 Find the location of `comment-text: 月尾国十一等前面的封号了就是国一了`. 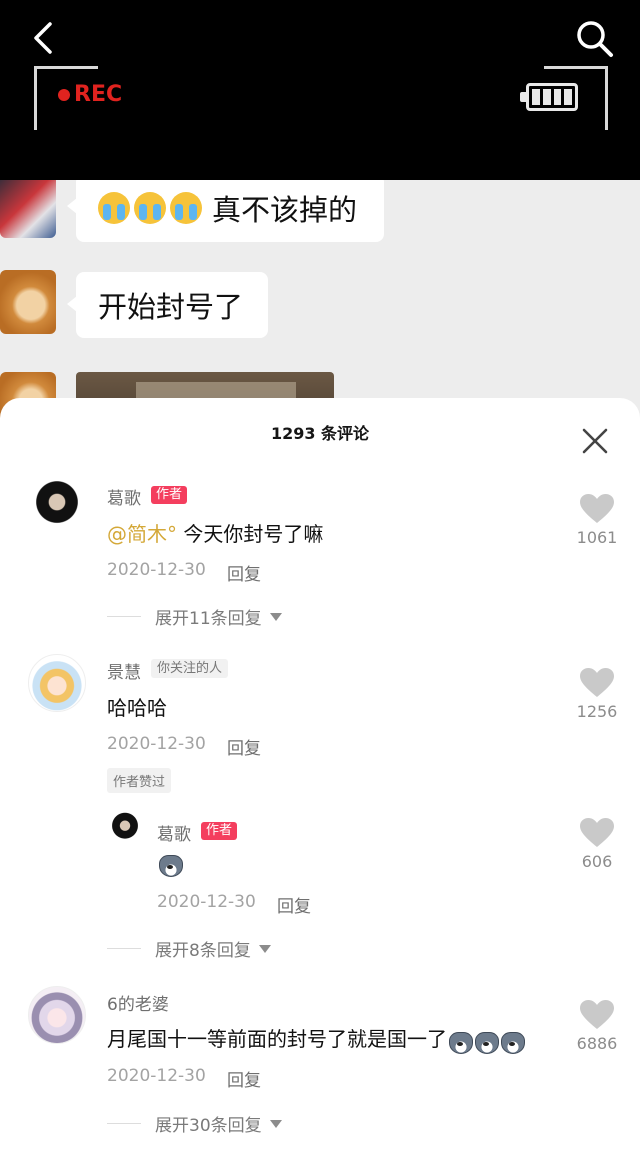

comment-text: 月尾国十一等前面的封号了就是国一了 is located at coordinates (316, 1038).